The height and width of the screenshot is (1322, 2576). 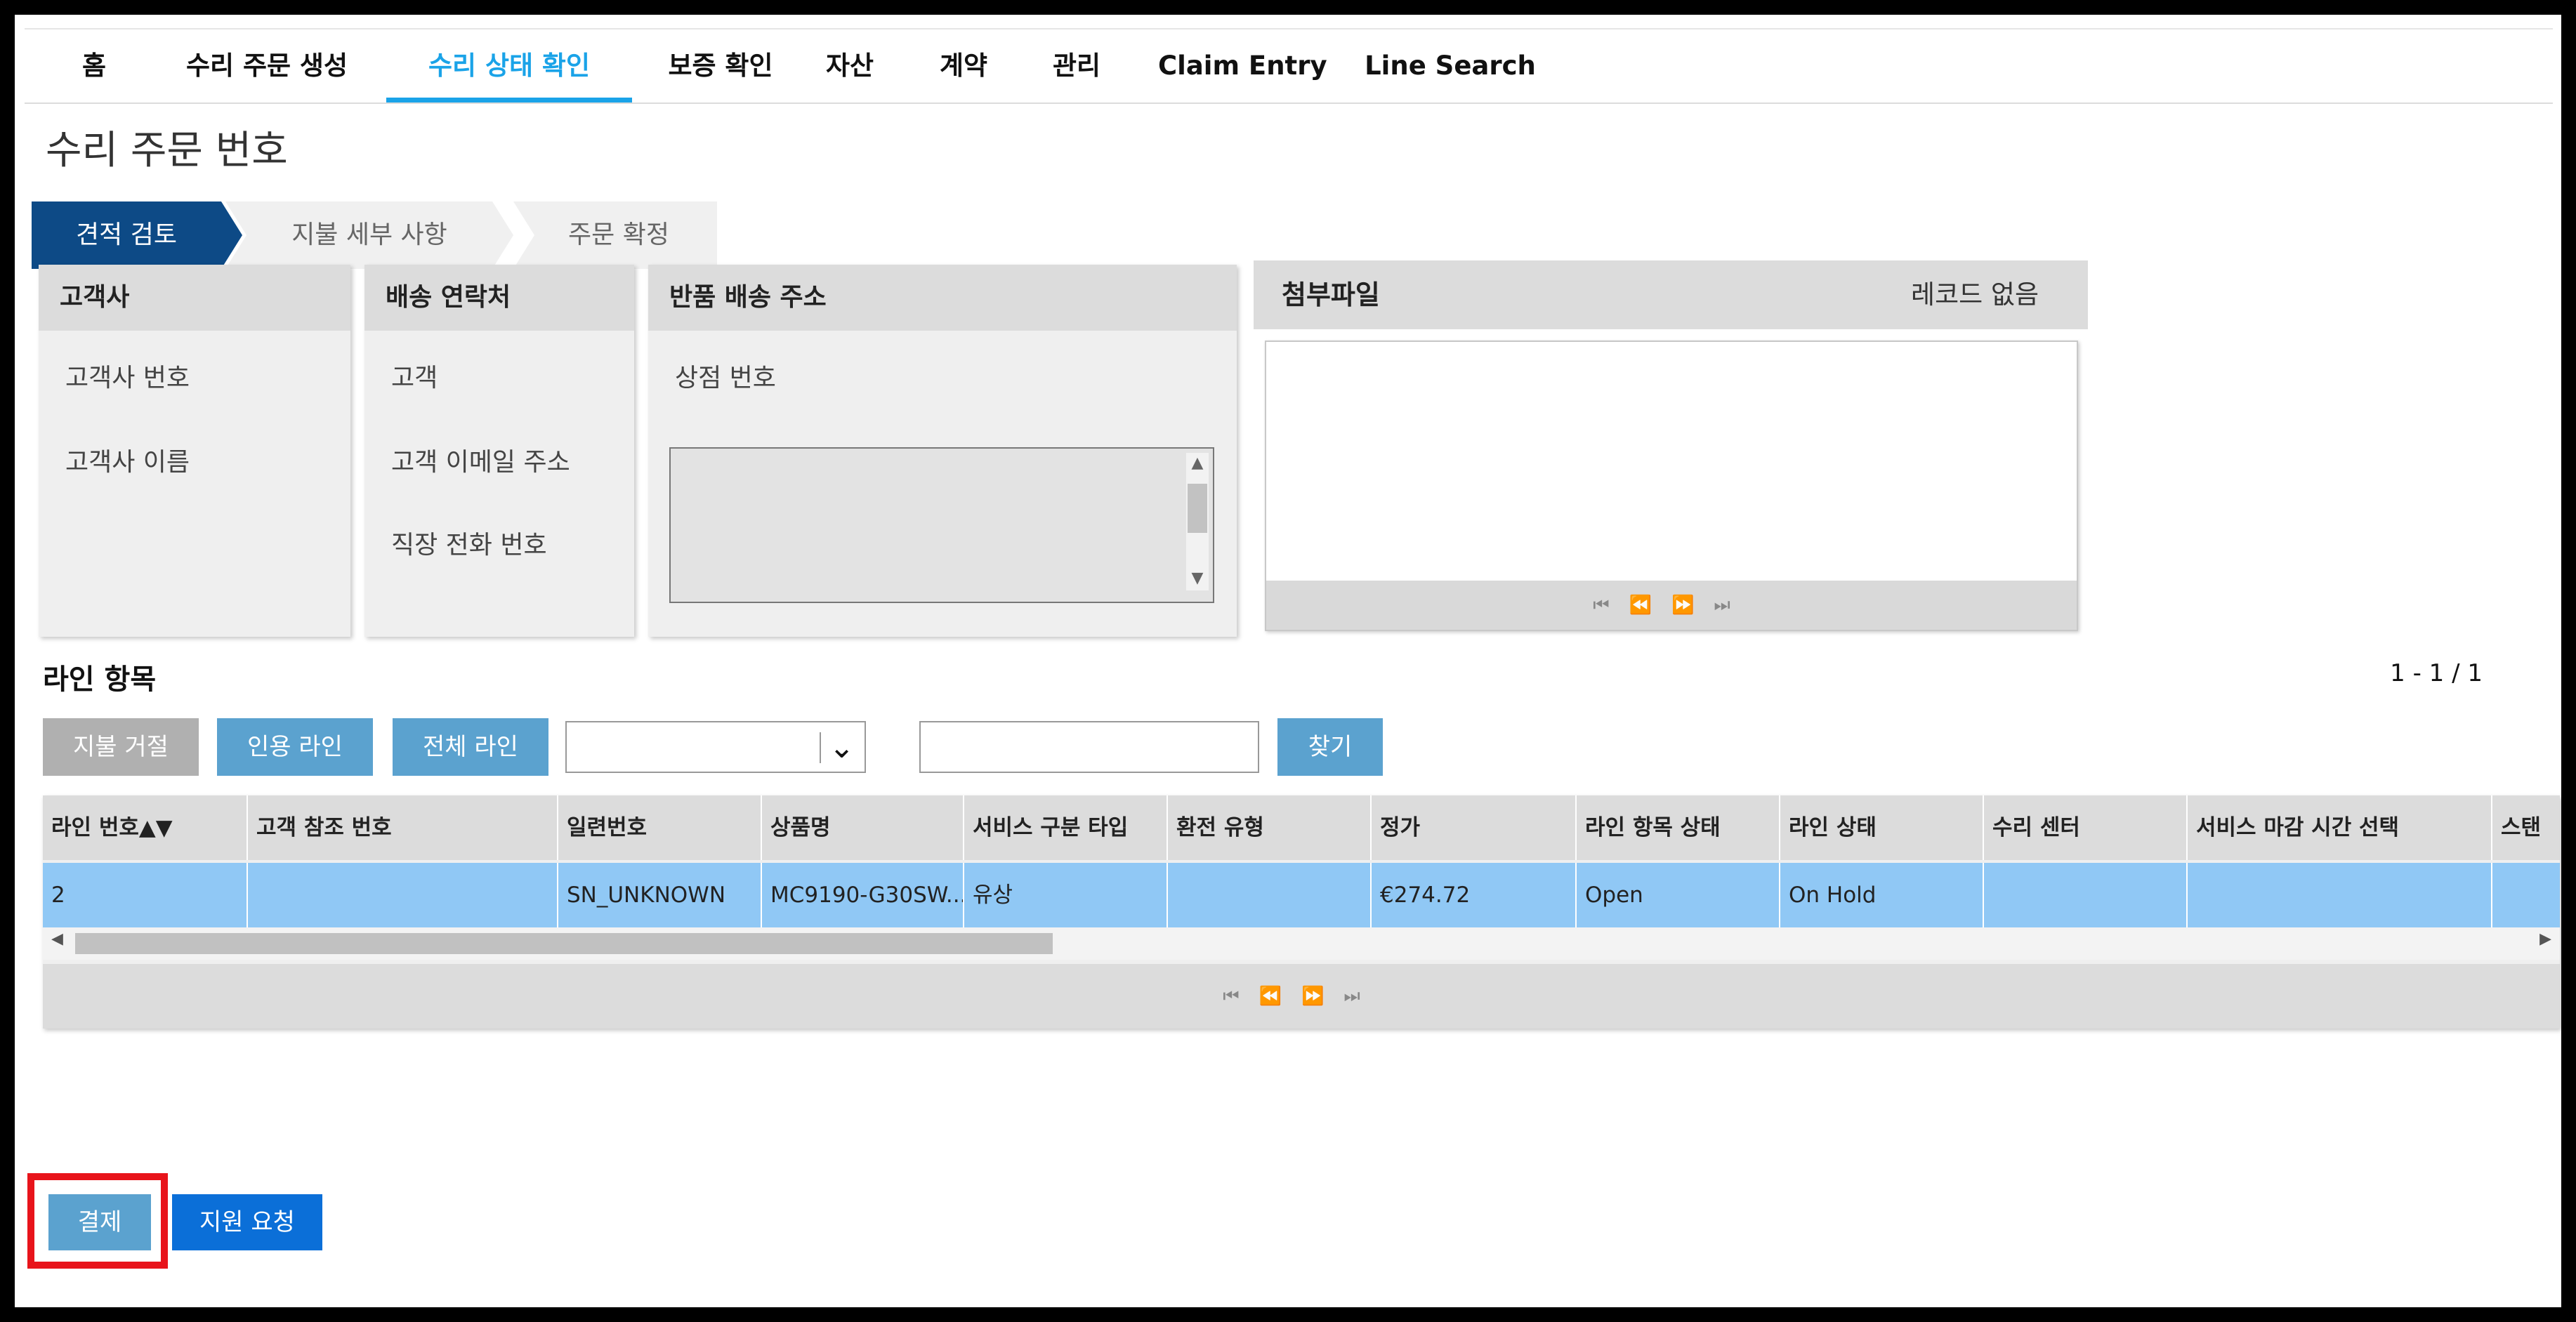 What do you see at coordinates (414, 378) in the screenshot?
I see `customer-label: 고객` at bounding box center [414, 378].